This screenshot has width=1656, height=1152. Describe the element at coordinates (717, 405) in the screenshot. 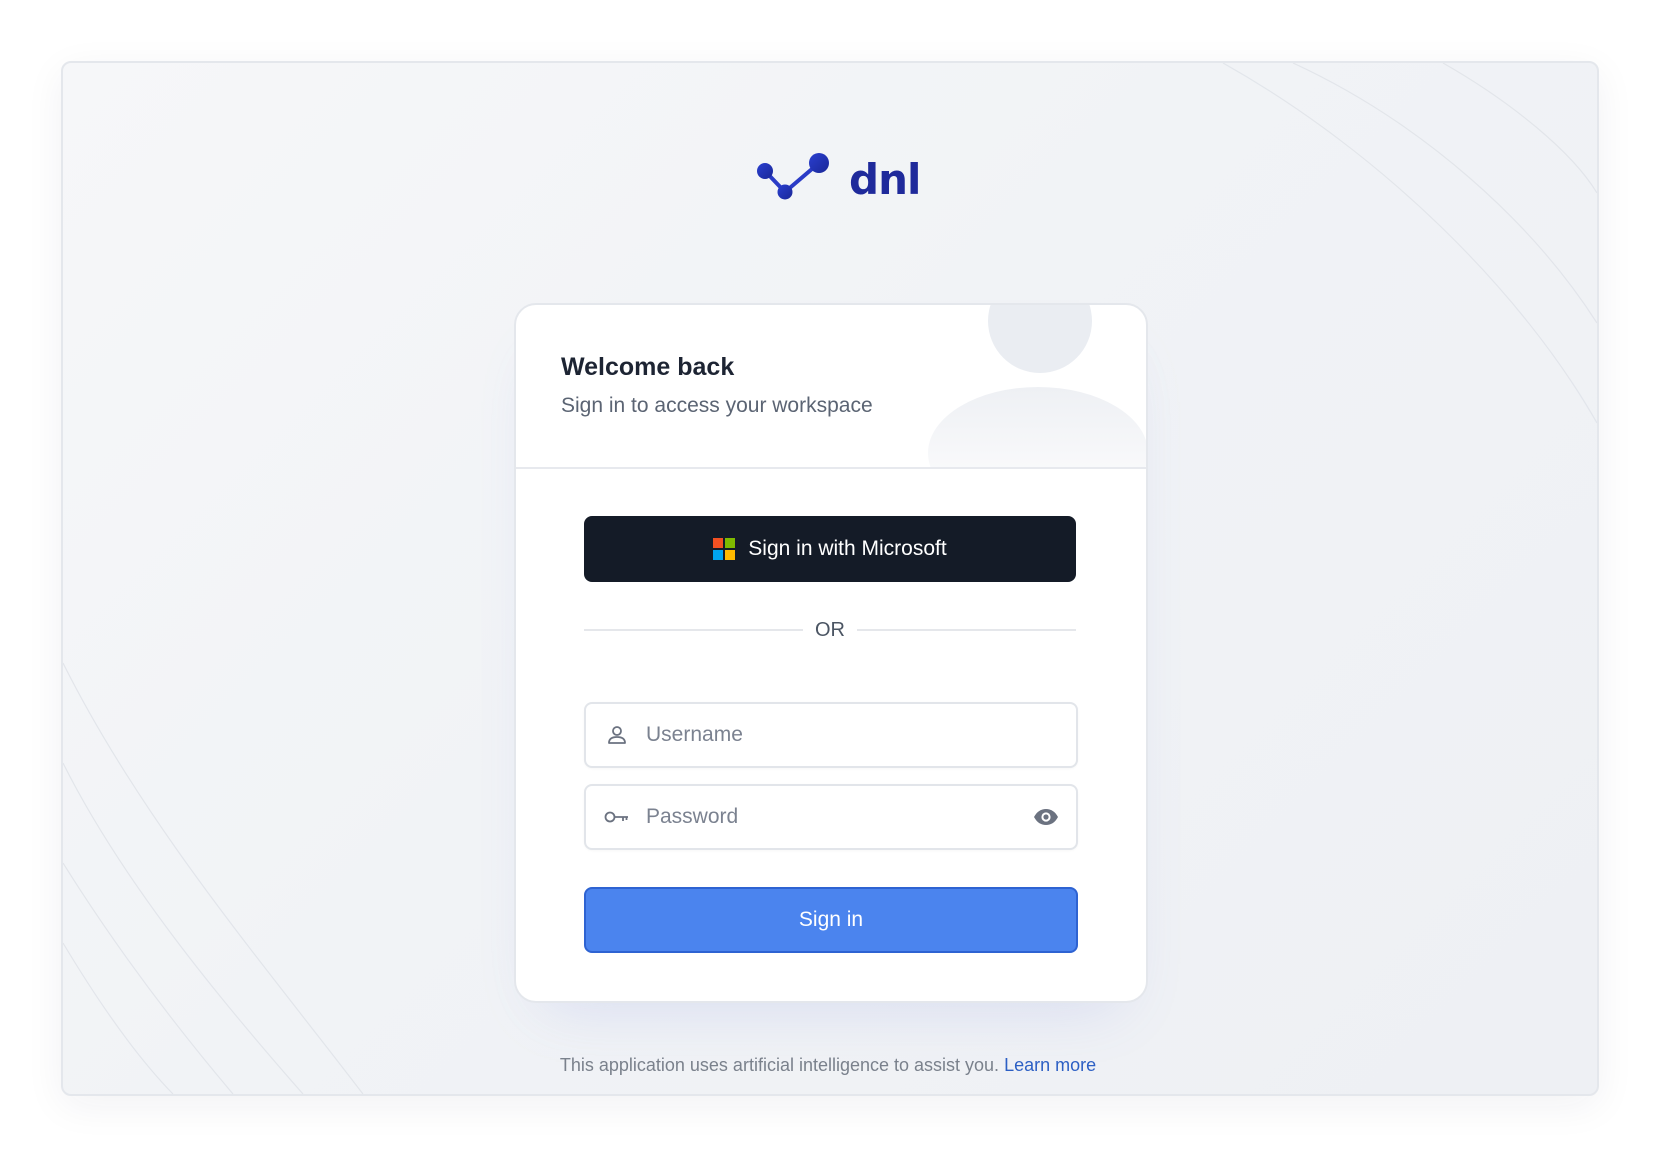

I see `card-subtitle: Sign in to access your workspace` at that location.